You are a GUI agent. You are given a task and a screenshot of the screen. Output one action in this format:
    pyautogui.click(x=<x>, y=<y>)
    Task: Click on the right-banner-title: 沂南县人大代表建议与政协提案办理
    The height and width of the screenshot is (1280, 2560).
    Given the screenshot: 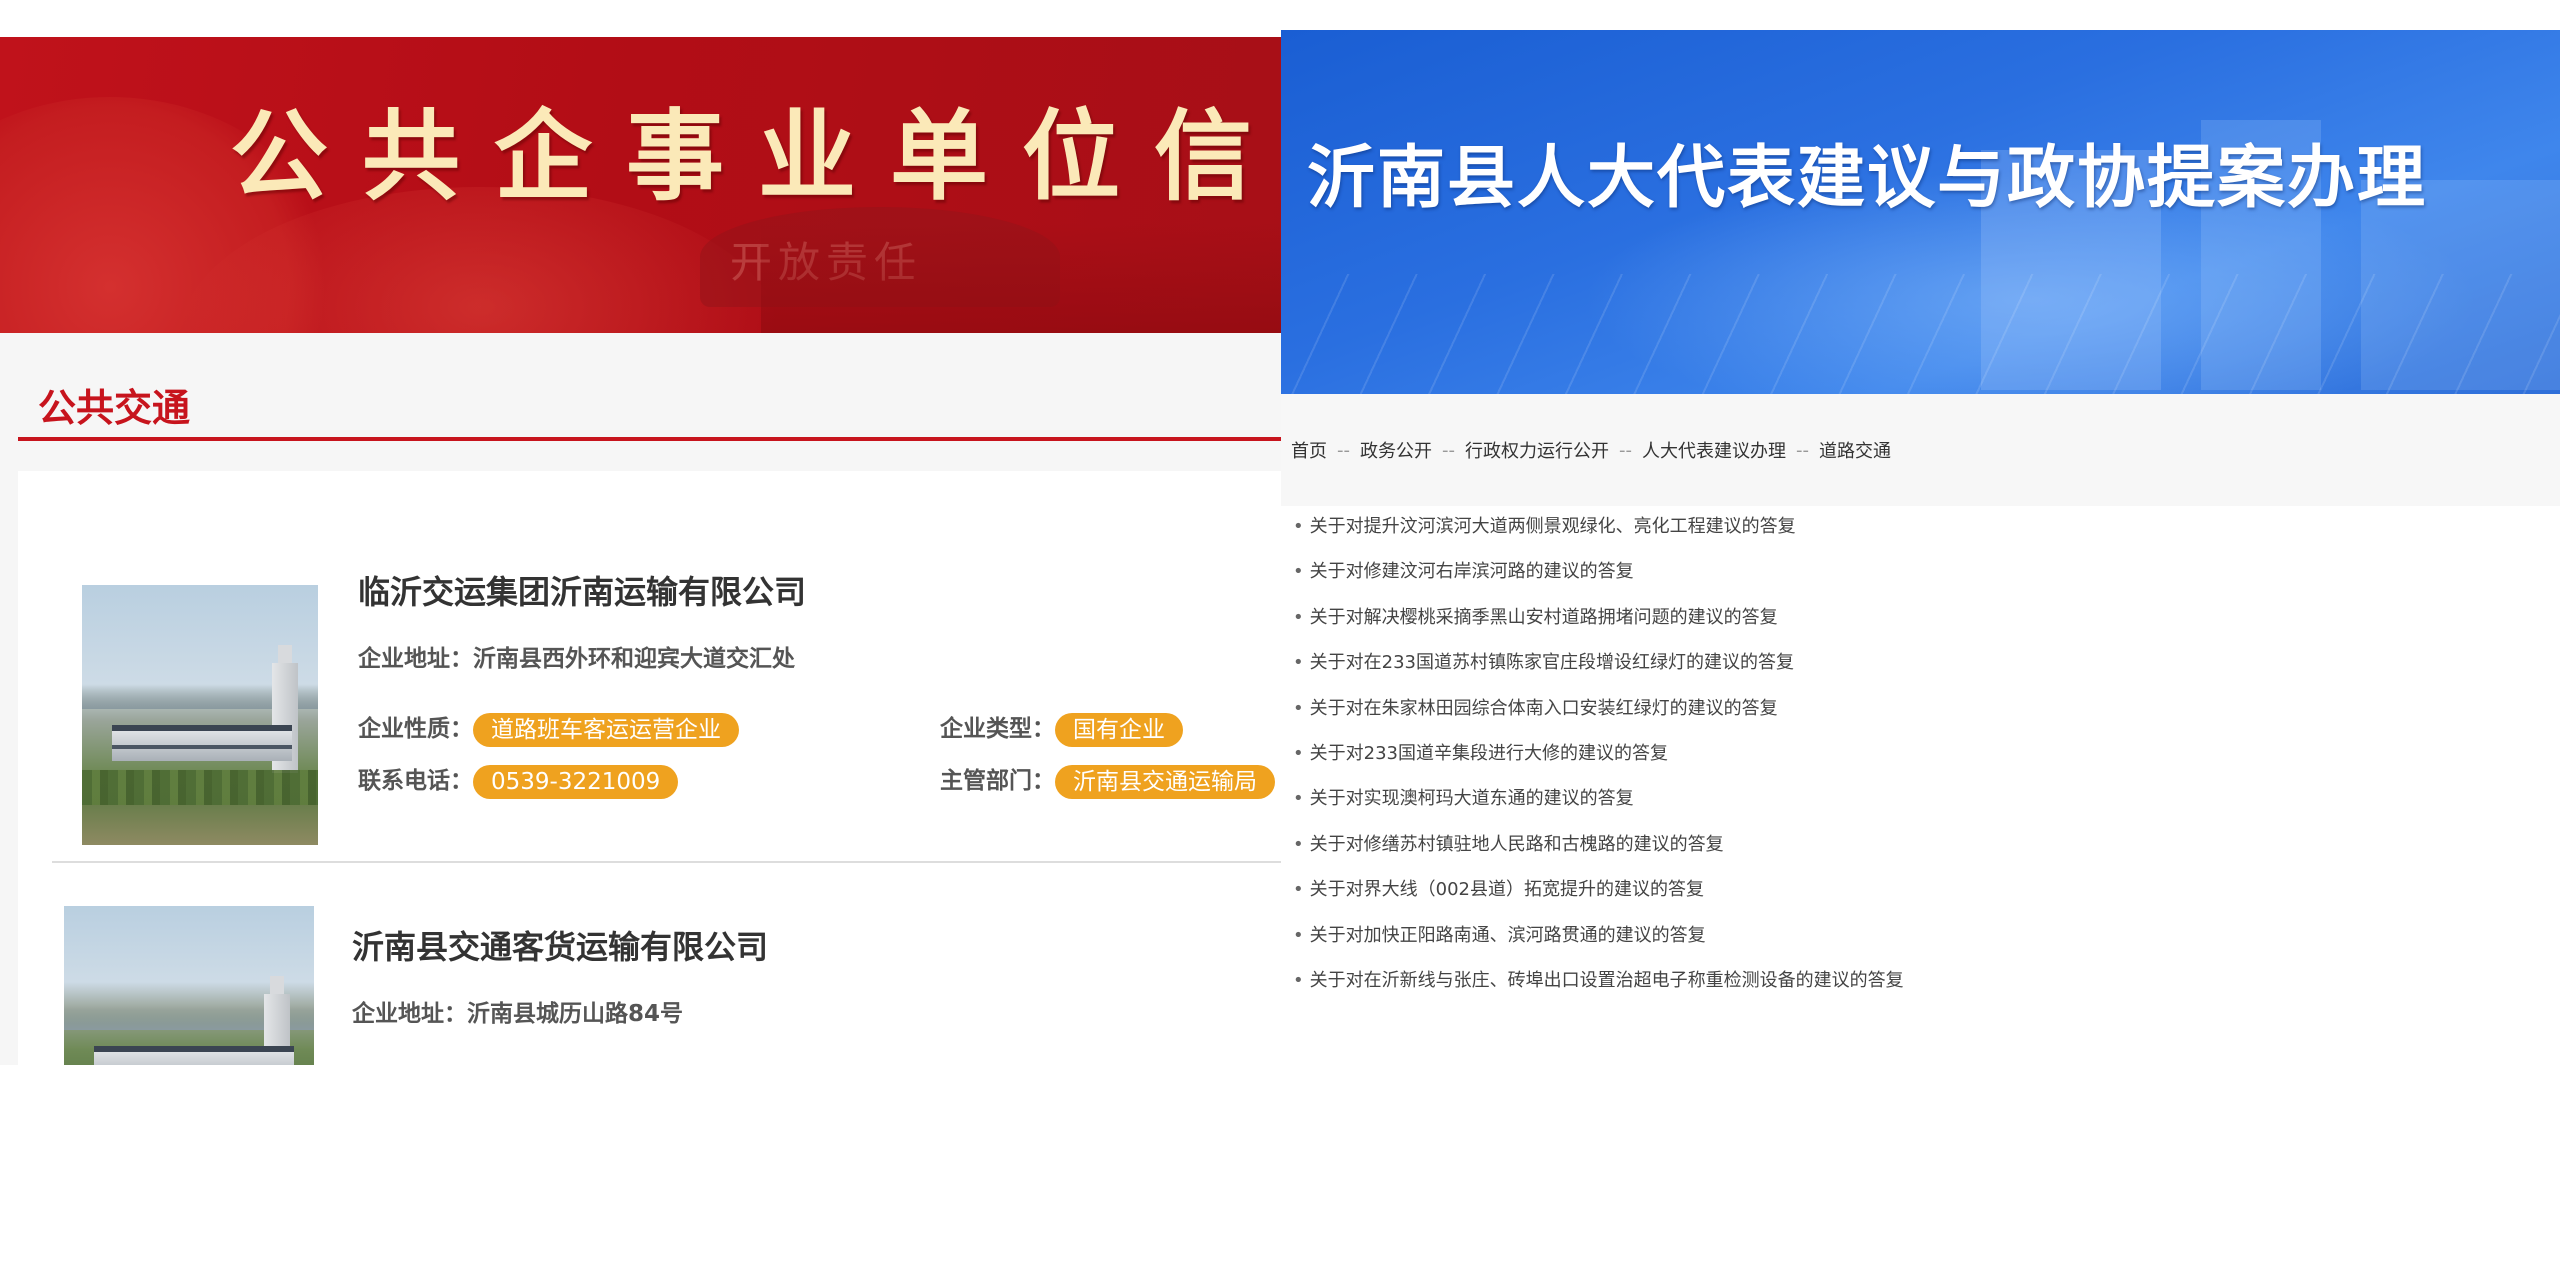 What is the action you would take?
    pyautogui.click(x=1867, y=178)
    